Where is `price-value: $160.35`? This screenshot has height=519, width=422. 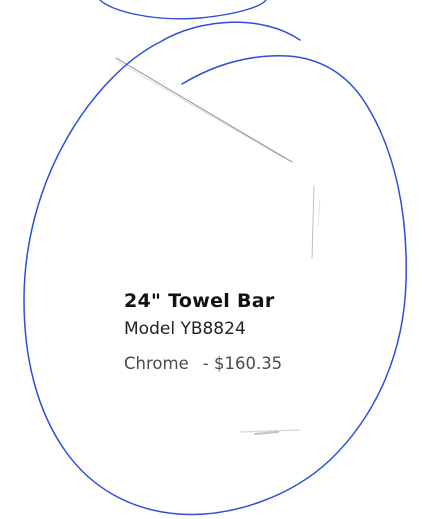 price-value: $160.35 is located at coordinates (248, 363).